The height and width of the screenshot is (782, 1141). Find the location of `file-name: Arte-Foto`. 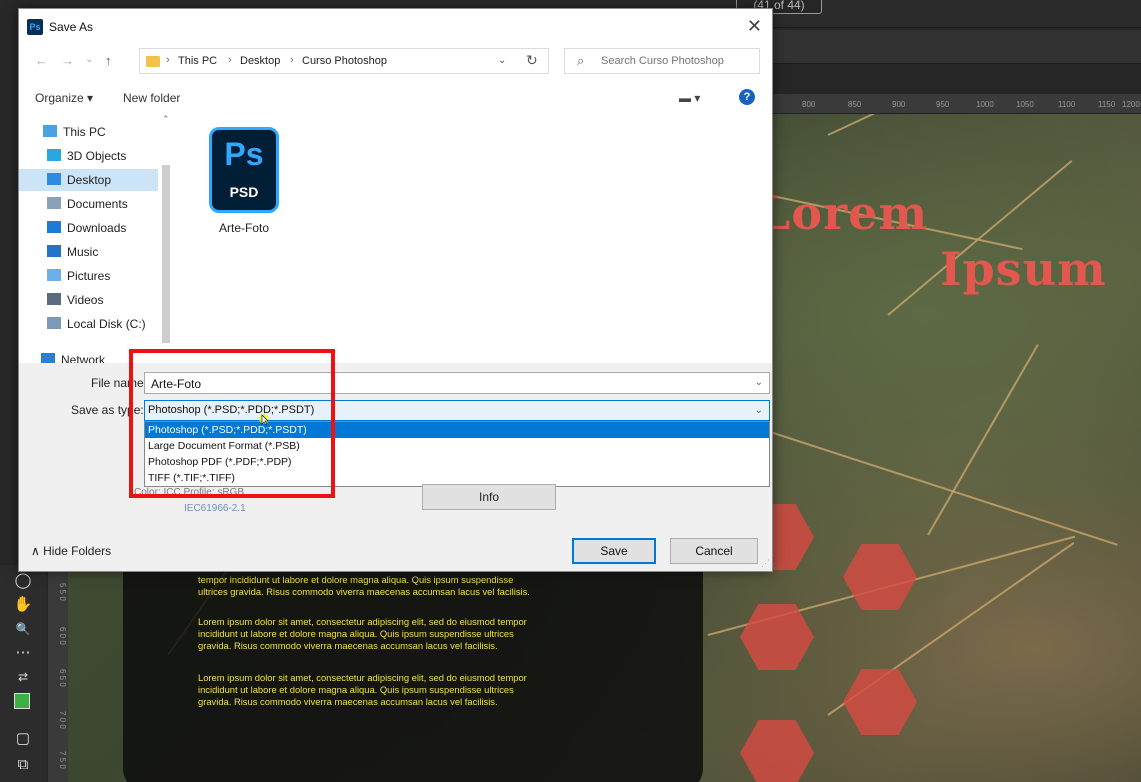

file-name: Arte-Foto is located at coordinates (243, 228).